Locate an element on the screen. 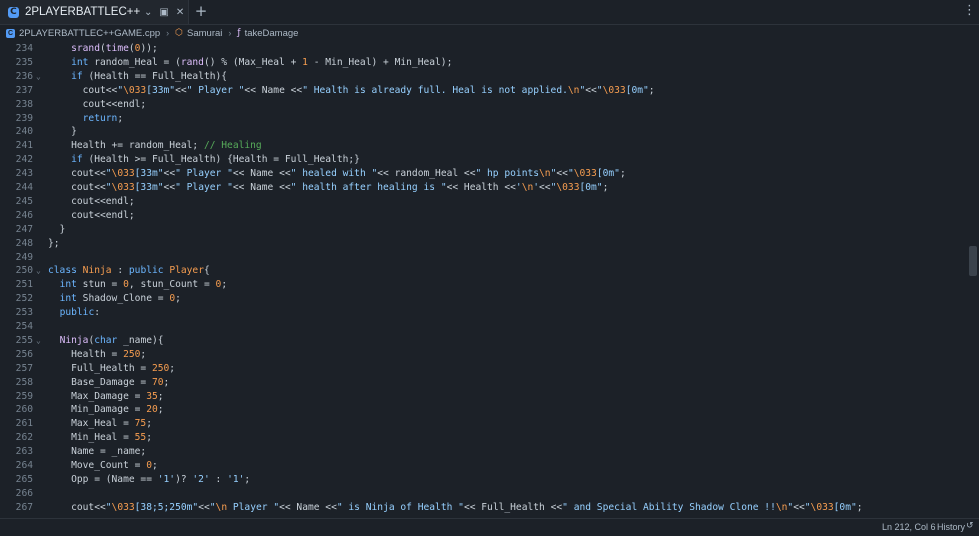 Image resolution: width=979 pixels, height=536 pixels. code-line: 241 Health += random_Heal; // Healing is located at coordinates (489, 146).